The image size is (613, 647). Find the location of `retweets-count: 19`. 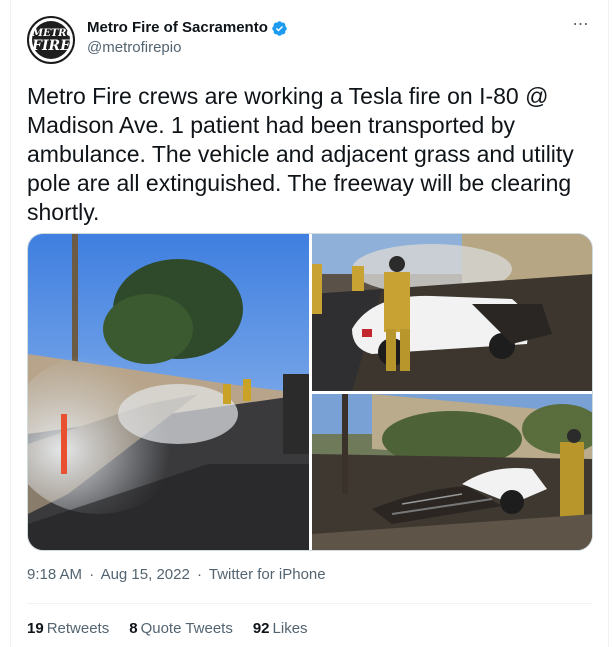

retweets-count: 19 is located at coordinates (35, 628).